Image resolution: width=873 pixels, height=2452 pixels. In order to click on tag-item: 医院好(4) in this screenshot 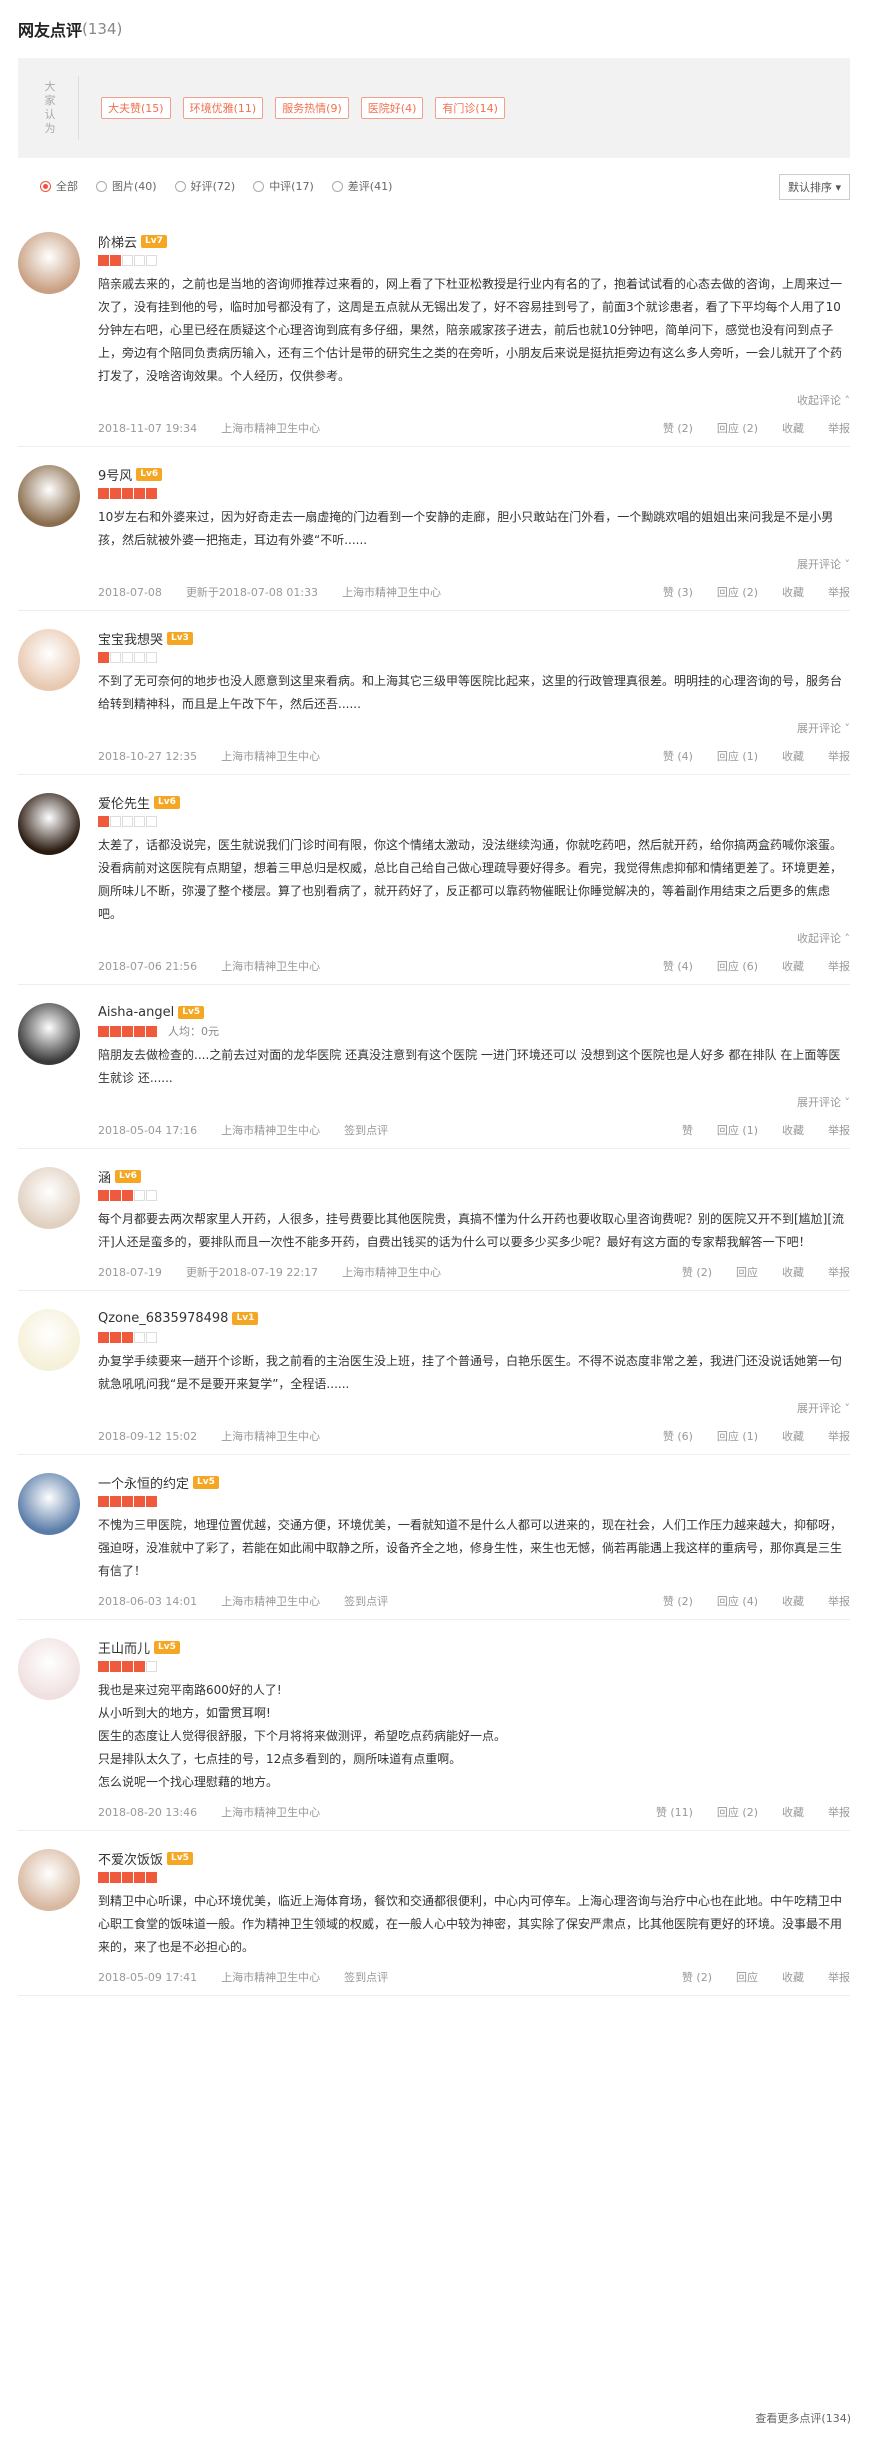, I will do `click(392, 108)`.